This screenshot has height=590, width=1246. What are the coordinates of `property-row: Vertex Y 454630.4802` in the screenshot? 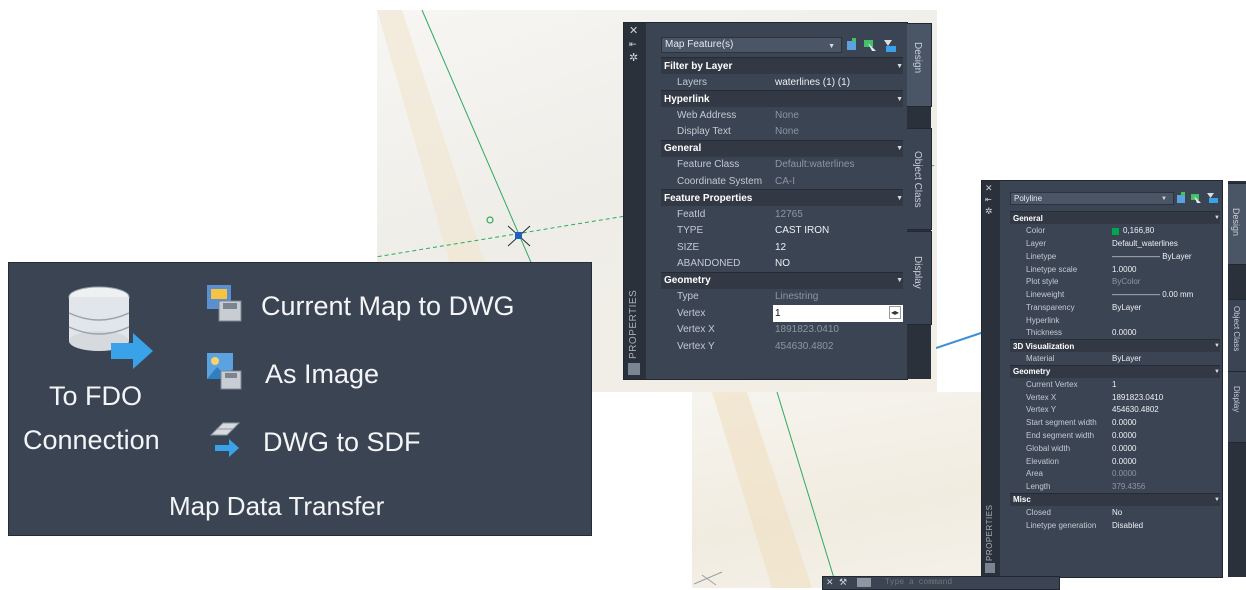 It's located at (1115, 409).